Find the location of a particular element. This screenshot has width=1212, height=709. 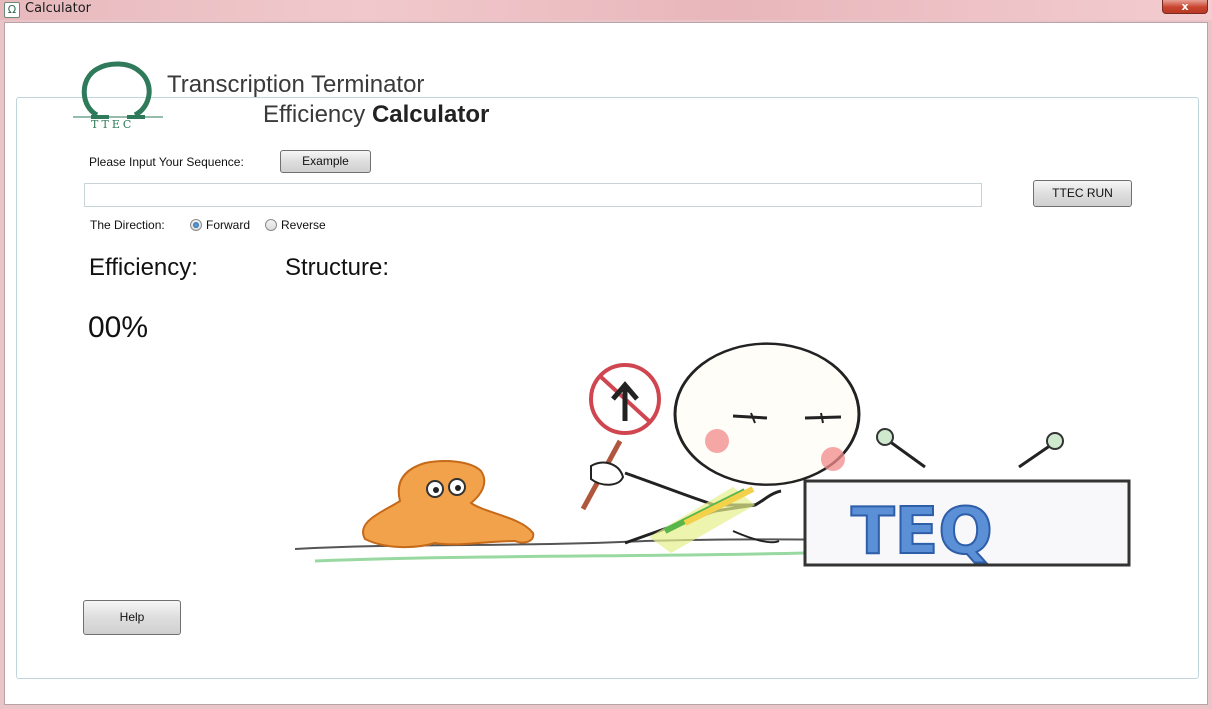

app-title-line2: Efficiency Calculator is located at coordinates (376, 115).